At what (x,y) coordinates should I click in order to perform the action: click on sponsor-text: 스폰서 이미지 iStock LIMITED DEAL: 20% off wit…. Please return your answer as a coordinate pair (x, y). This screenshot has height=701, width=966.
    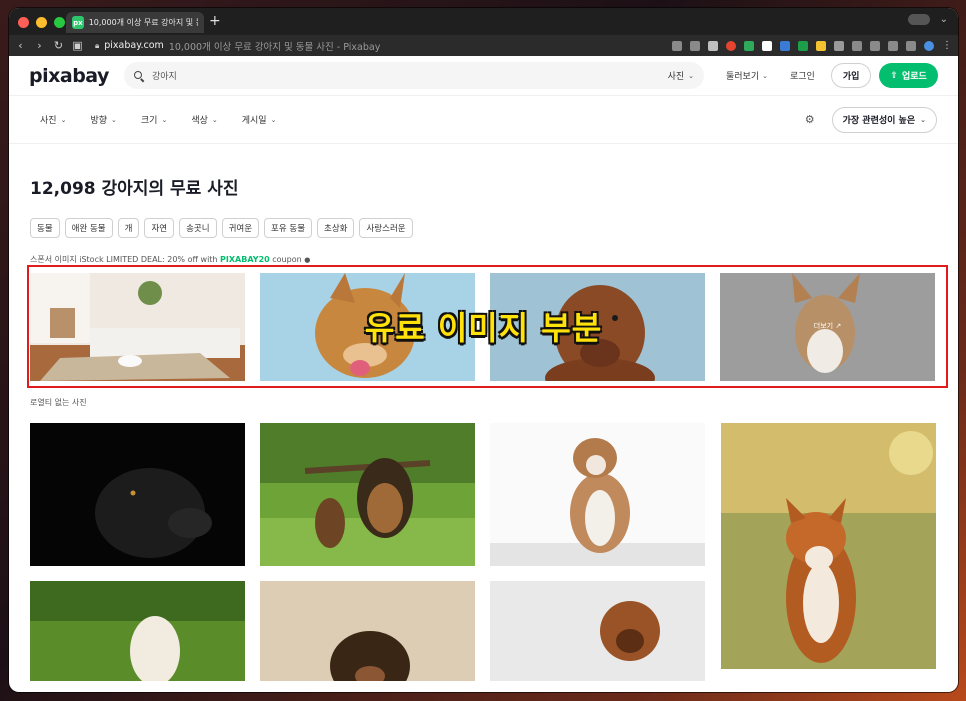
    Looking at the image, I should click on (125, 259).